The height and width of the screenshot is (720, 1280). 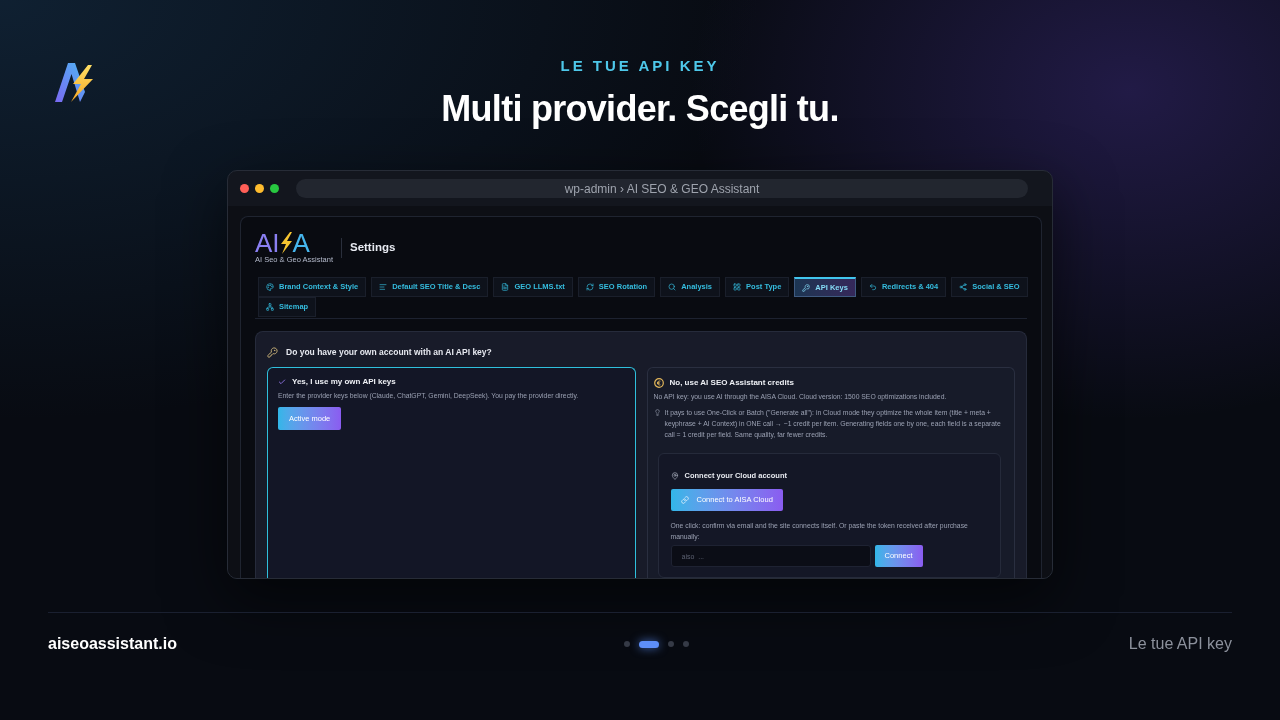 What do you see at coordinates (674, 475) in the screenshot?
I see `pin-icon` at bounding box center [674, 475].